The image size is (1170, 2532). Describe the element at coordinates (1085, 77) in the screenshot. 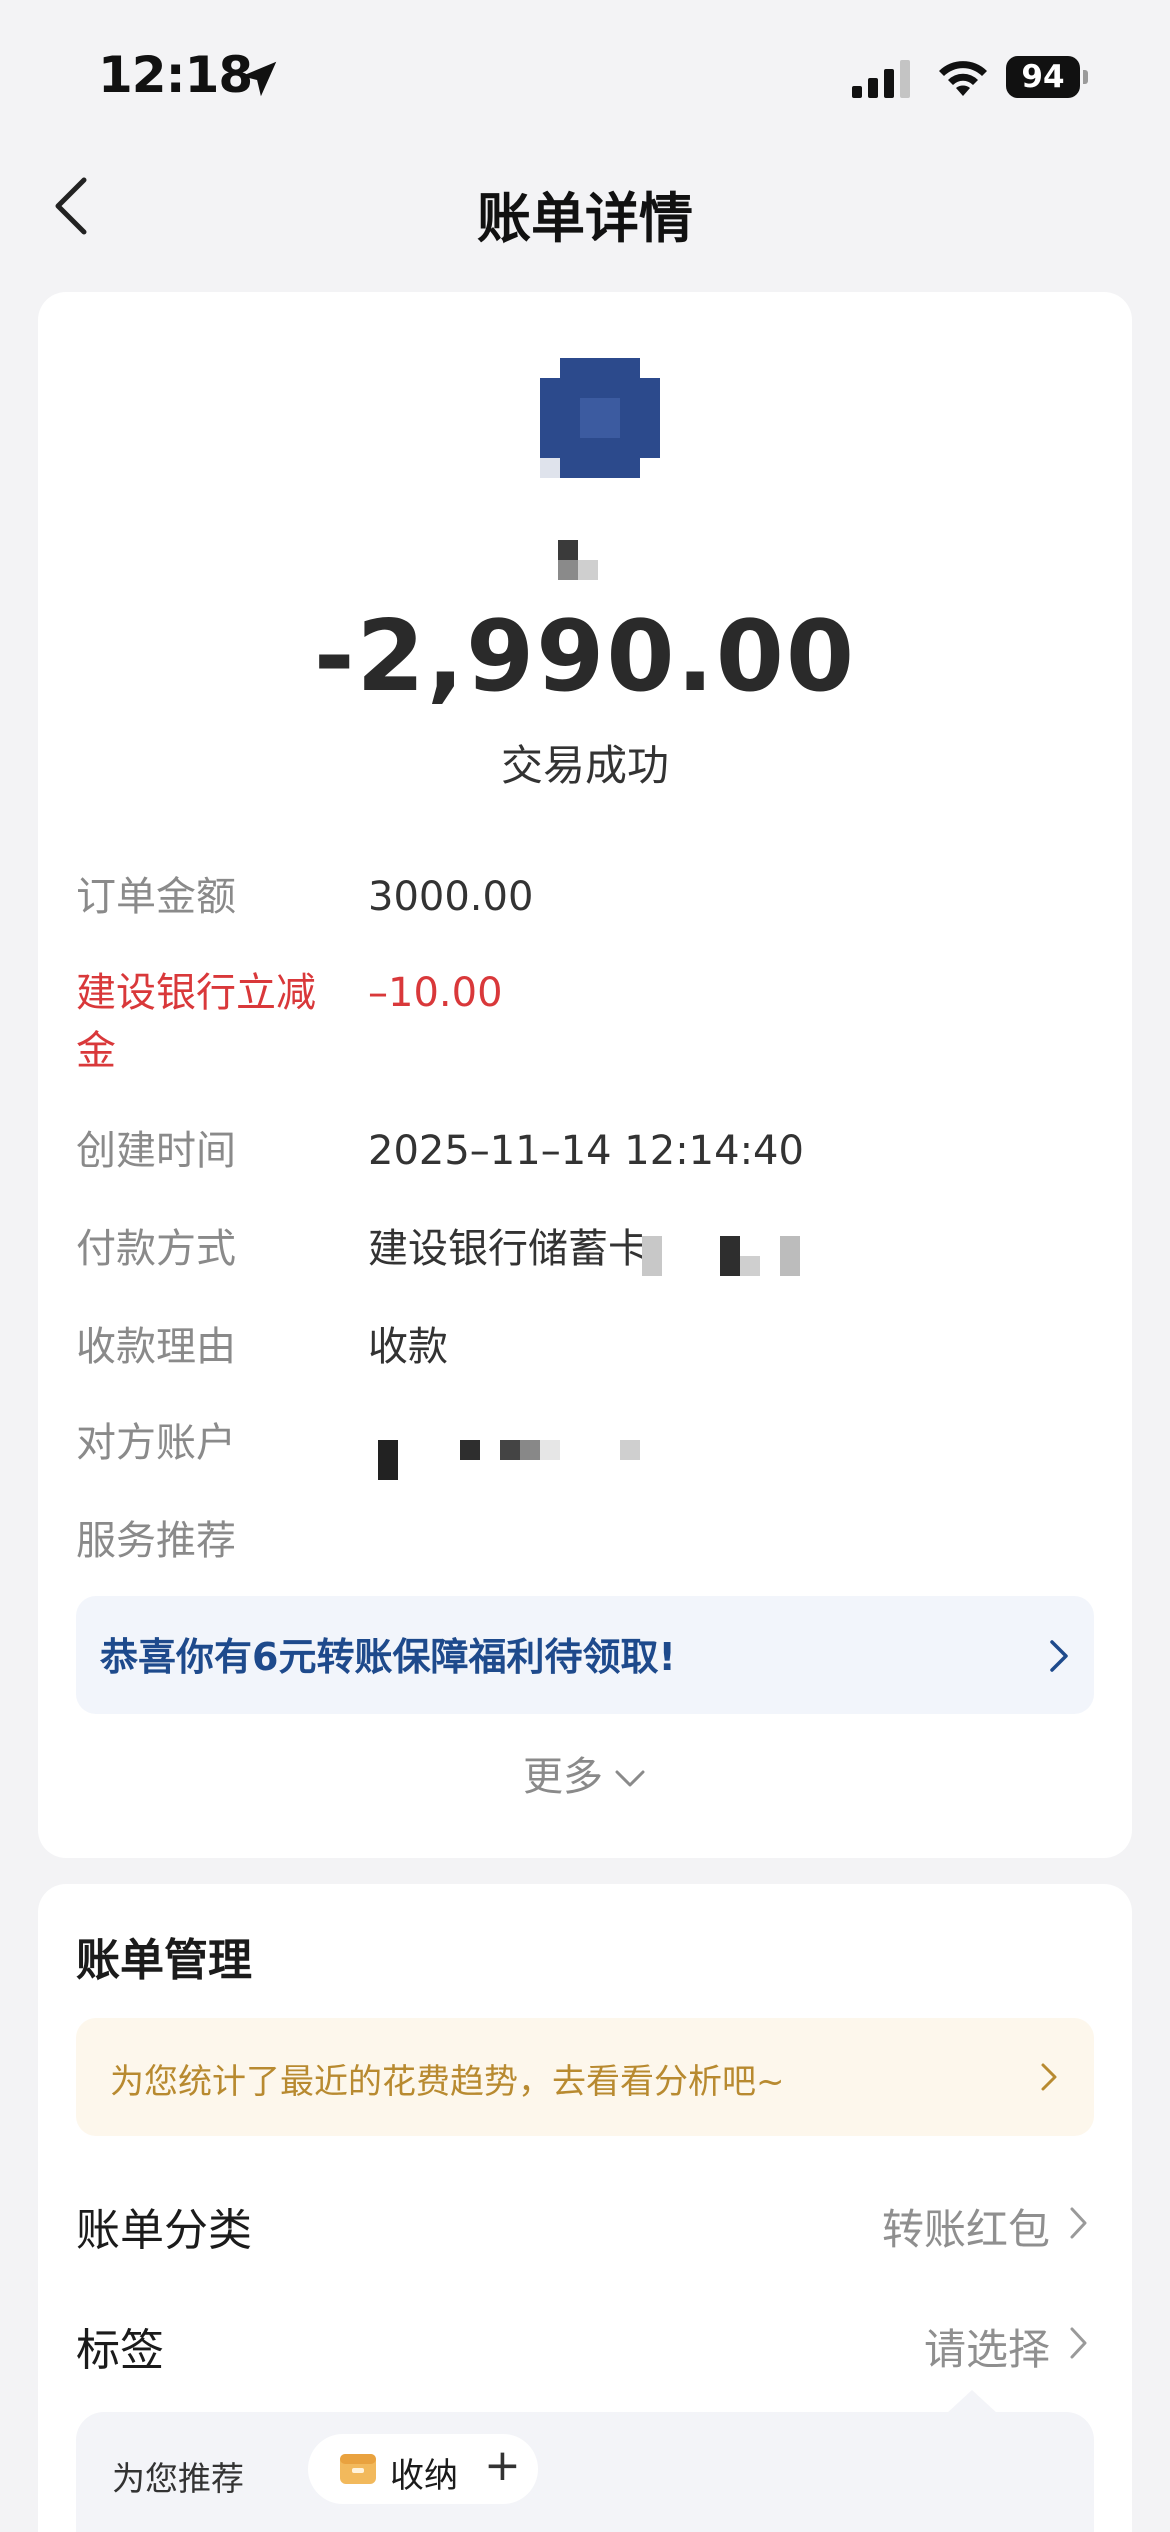

I see `battery-tip` at that location.